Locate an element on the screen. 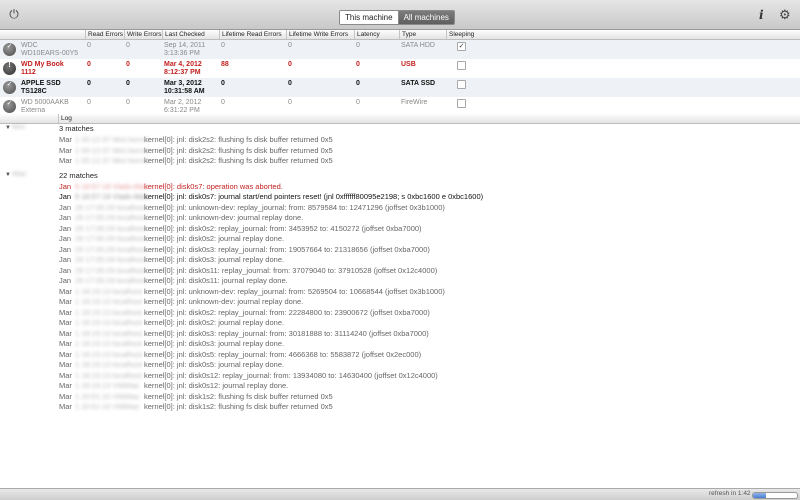  column-log: Log is located at coordinates (65, 118).